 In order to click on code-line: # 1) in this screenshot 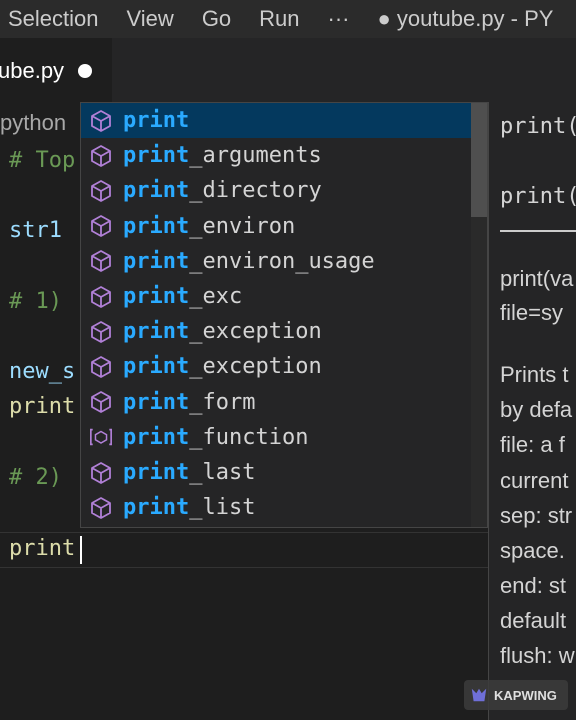, I will do `click(35, 301)`.